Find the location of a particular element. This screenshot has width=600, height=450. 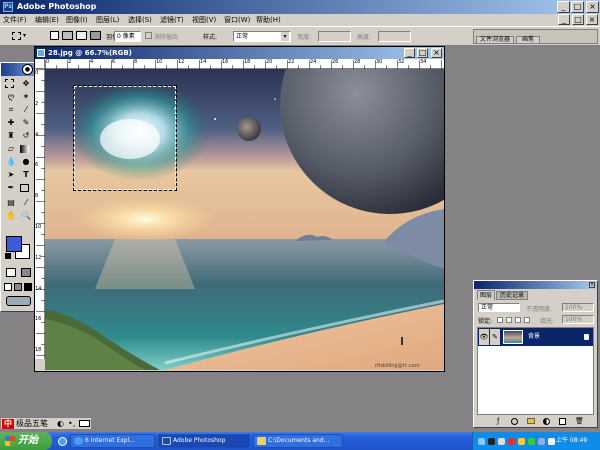

menu-select: 选择(S) is located at coordinates (140, 20).